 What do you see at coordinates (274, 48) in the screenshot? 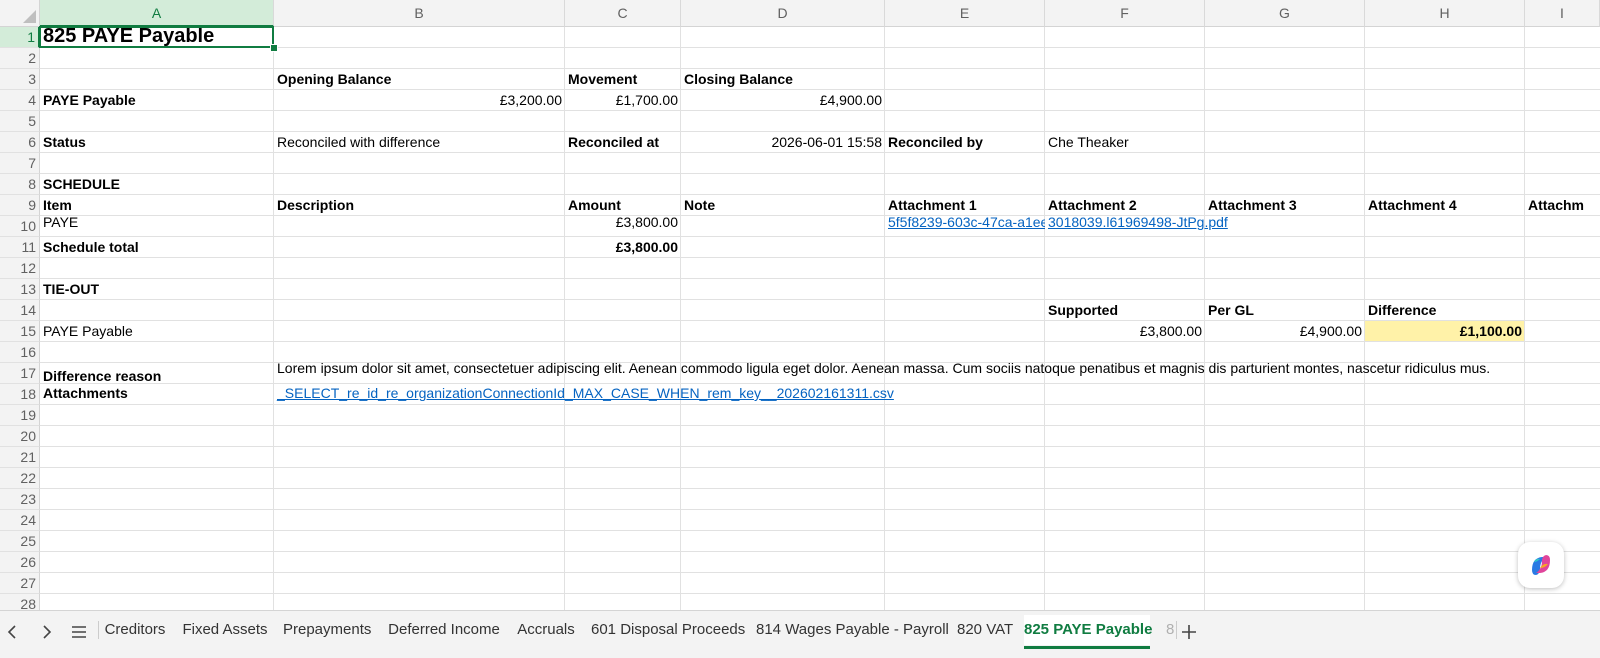
I see `fill-handle` at bounding box center [274, 48].